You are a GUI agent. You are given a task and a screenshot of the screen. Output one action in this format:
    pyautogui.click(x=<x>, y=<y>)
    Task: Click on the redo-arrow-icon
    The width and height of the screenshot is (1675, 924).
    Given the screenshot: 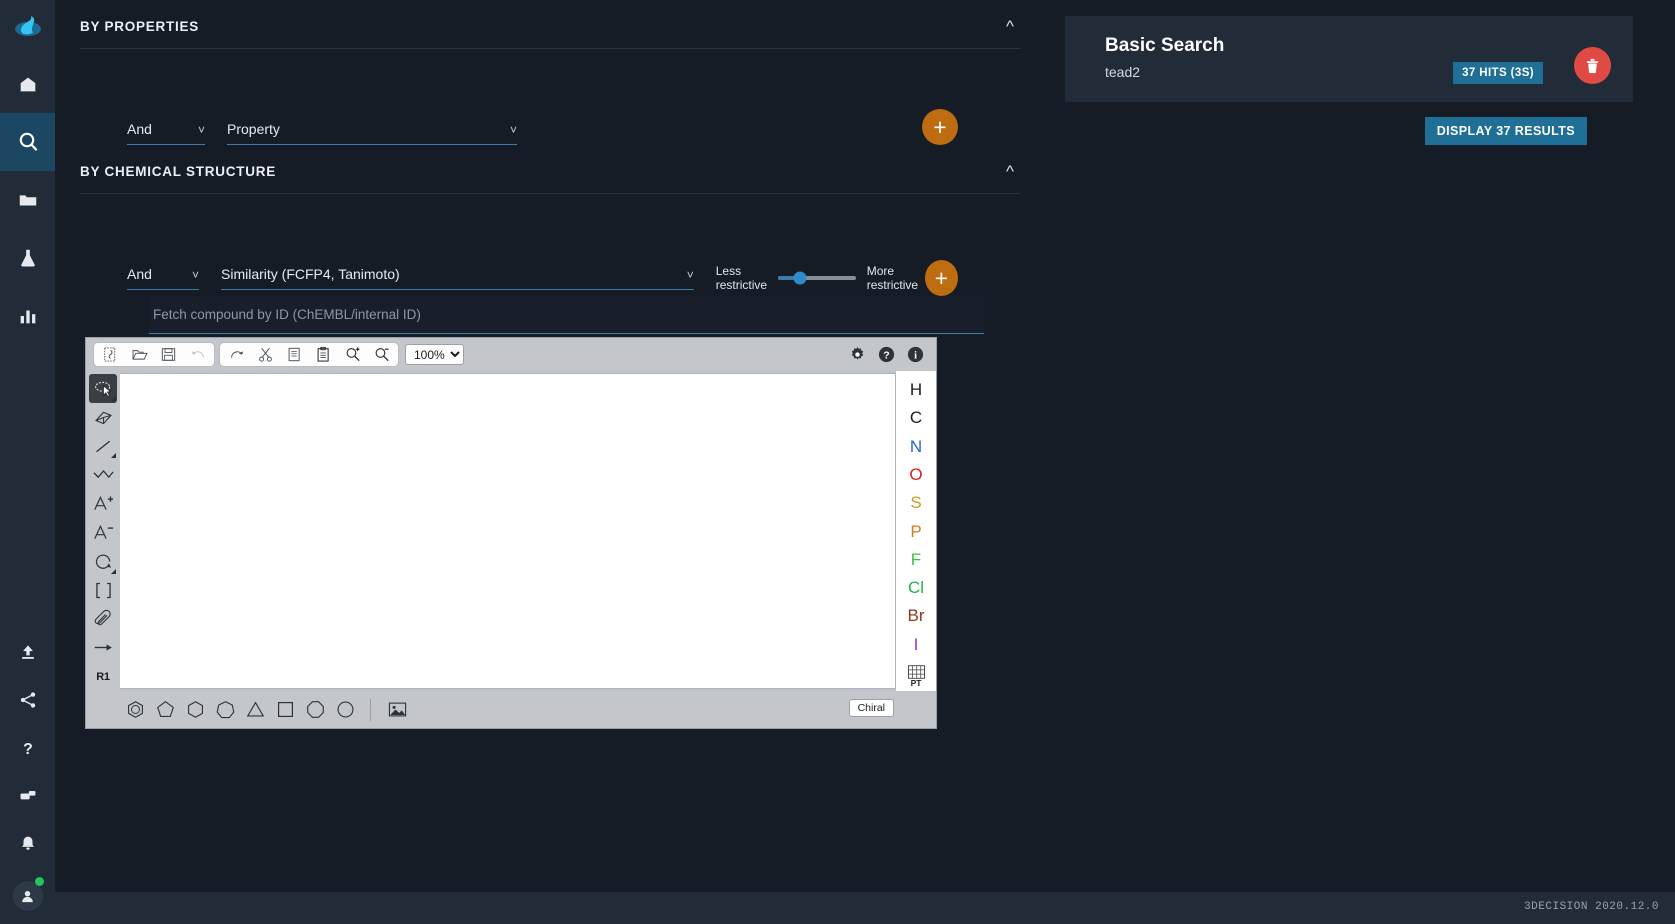 What is the action you would take?
    pyautogui.click(x=236, y=354)
    